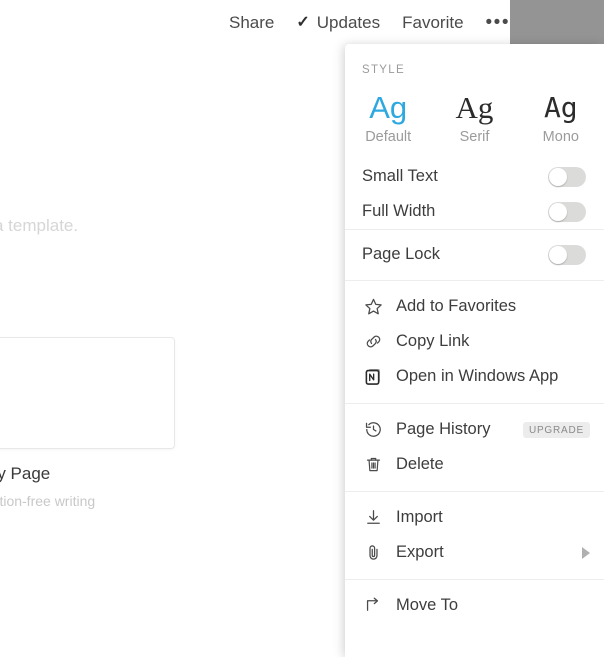 The width and height of the screenshot is (604, 657). What do you see at coordinates (474, 211) in the screenshot?
I see `toggle-row-full-width: Full Width` at bounding box center [474, 211].